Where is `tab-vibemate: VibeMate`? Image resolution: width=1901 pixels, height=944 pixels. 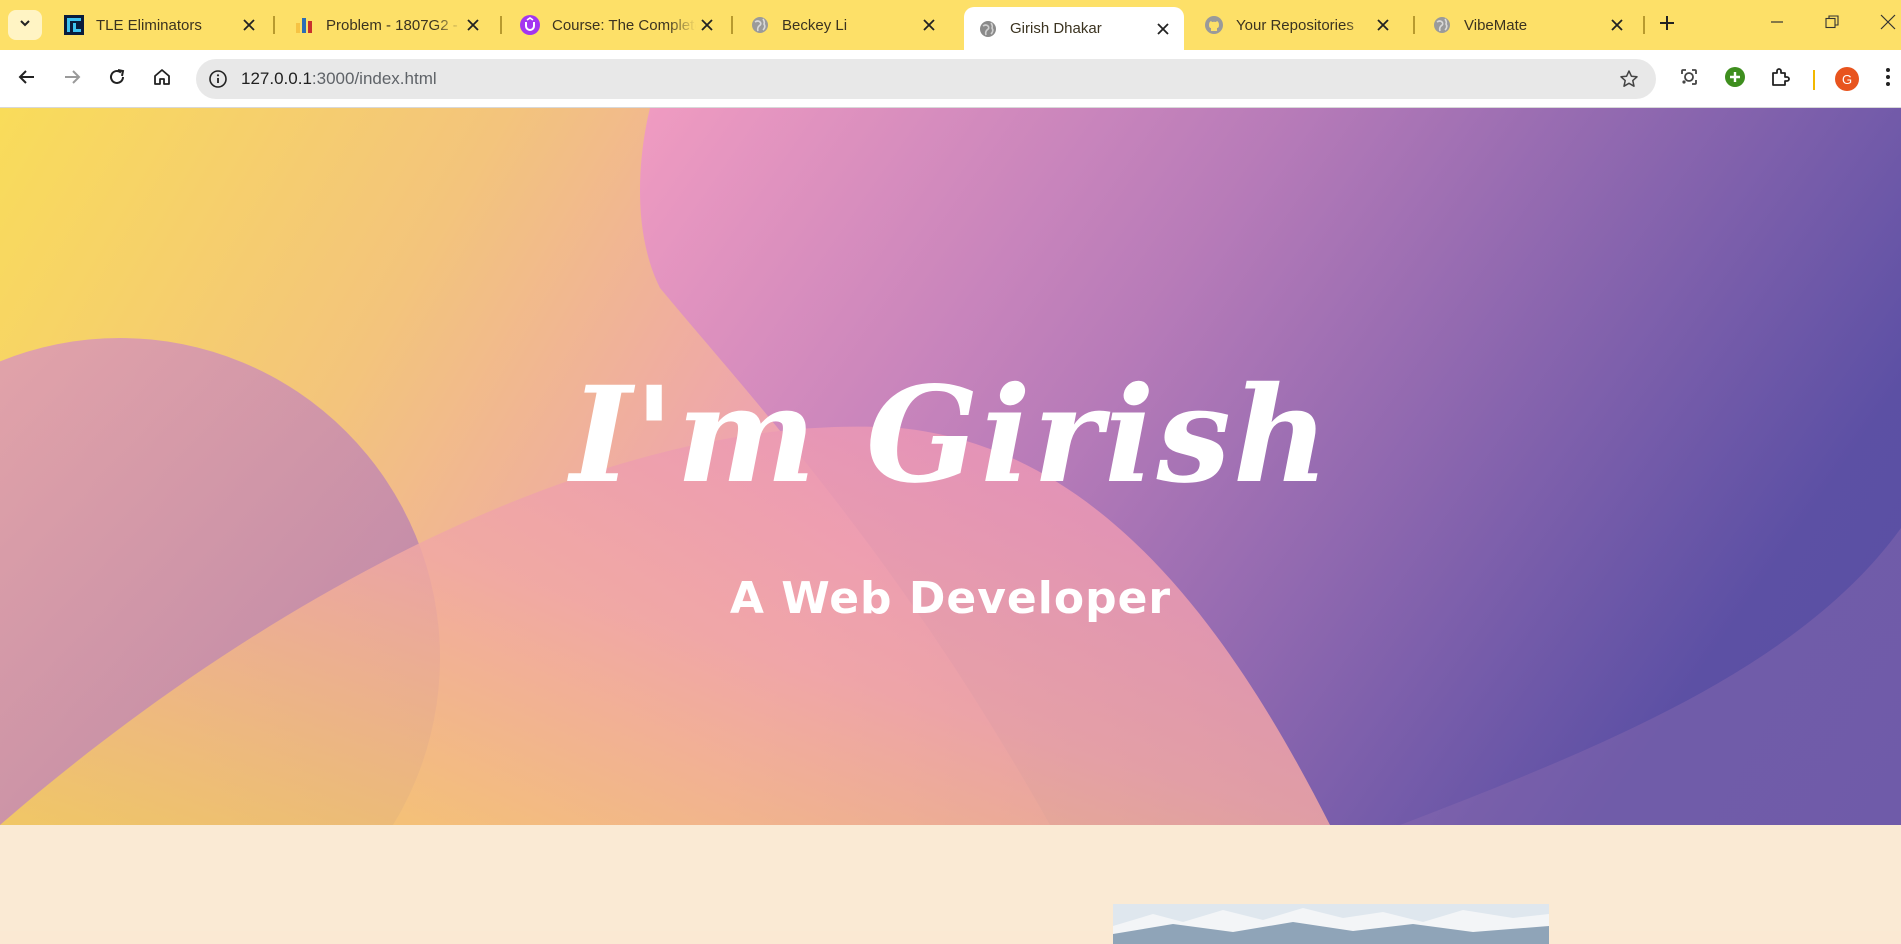 tab-vibemate: VibeMate is located at coordinates (1528, 25).